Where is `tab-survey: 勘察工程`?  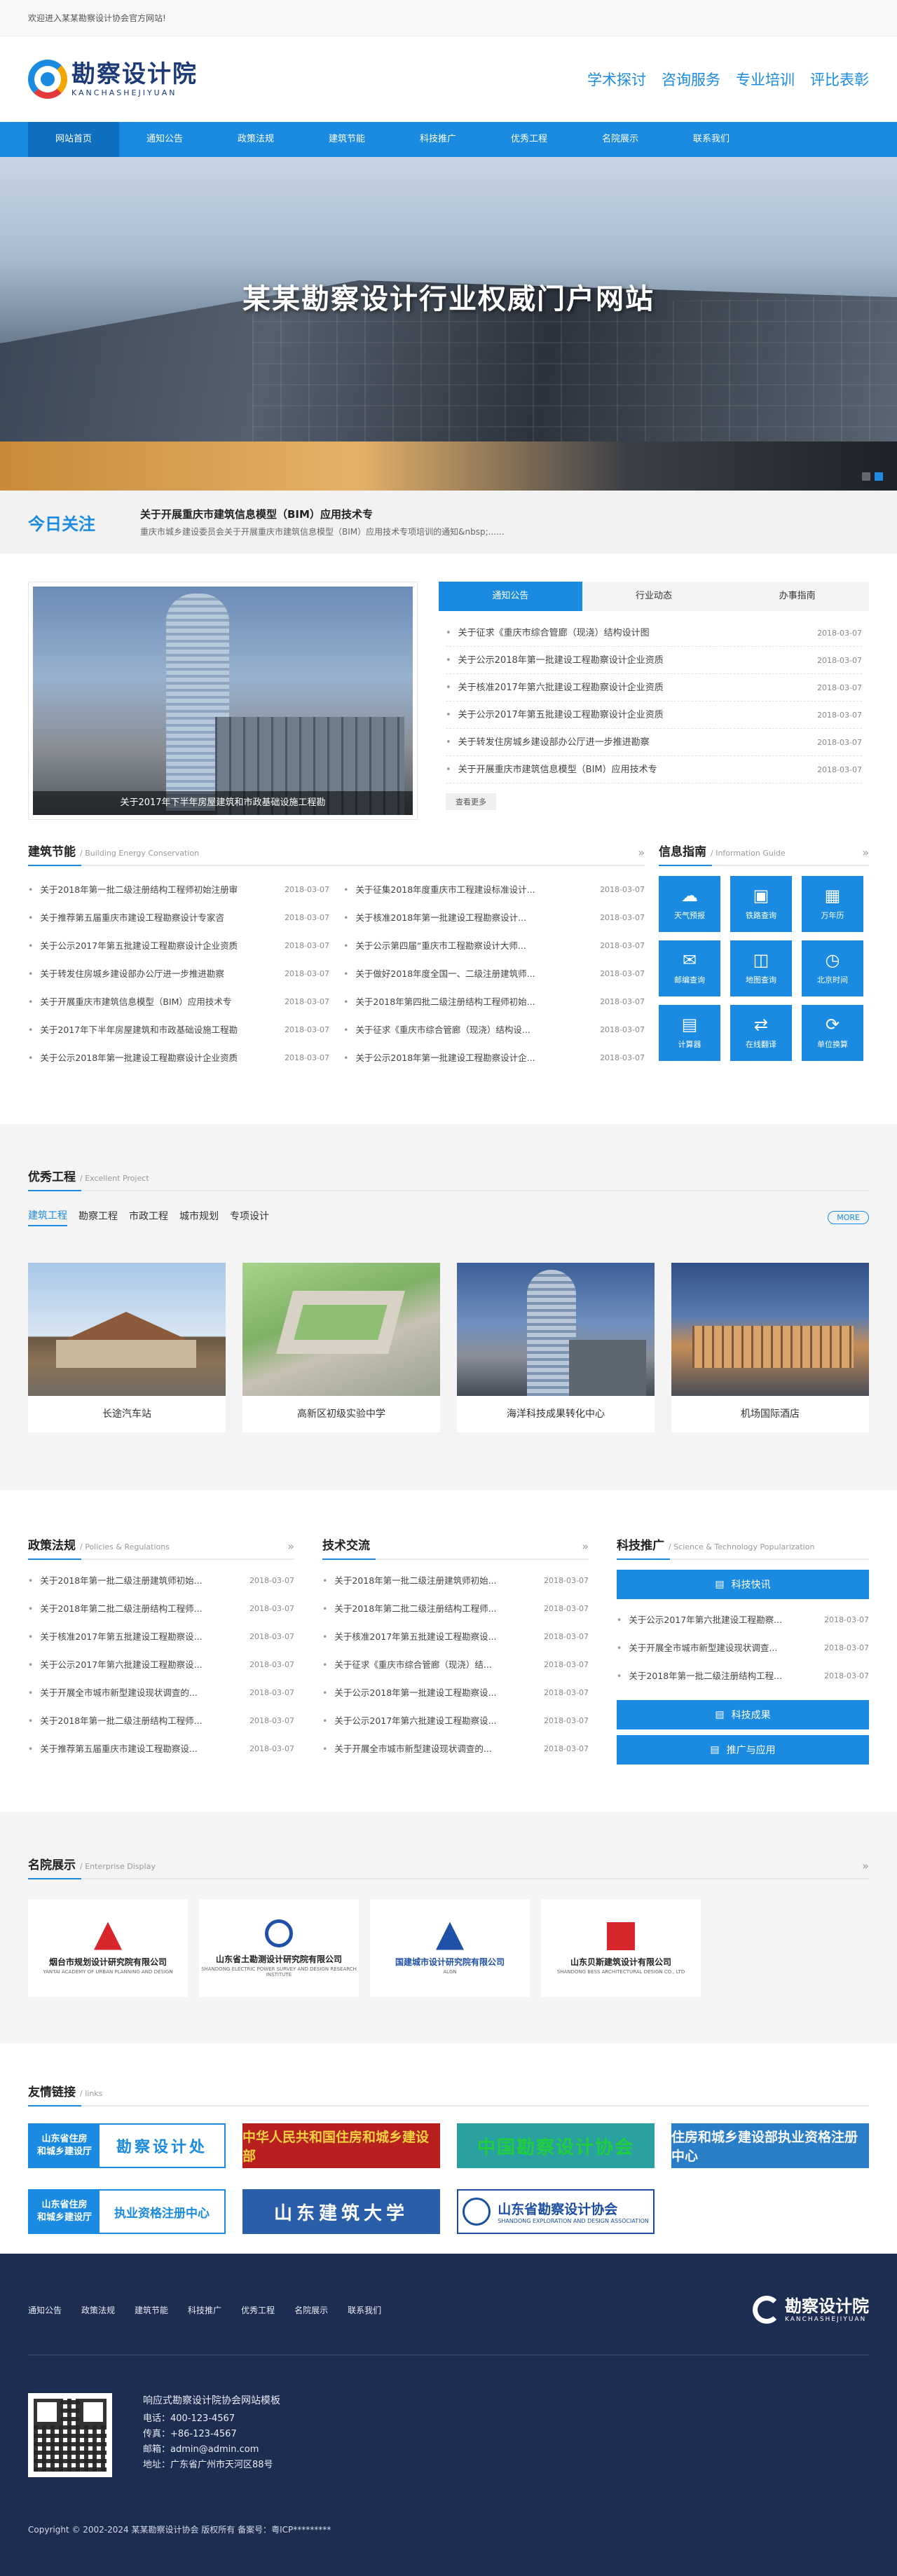 tab-survey: 勘察工程 is located at coordinates (98, 1218).